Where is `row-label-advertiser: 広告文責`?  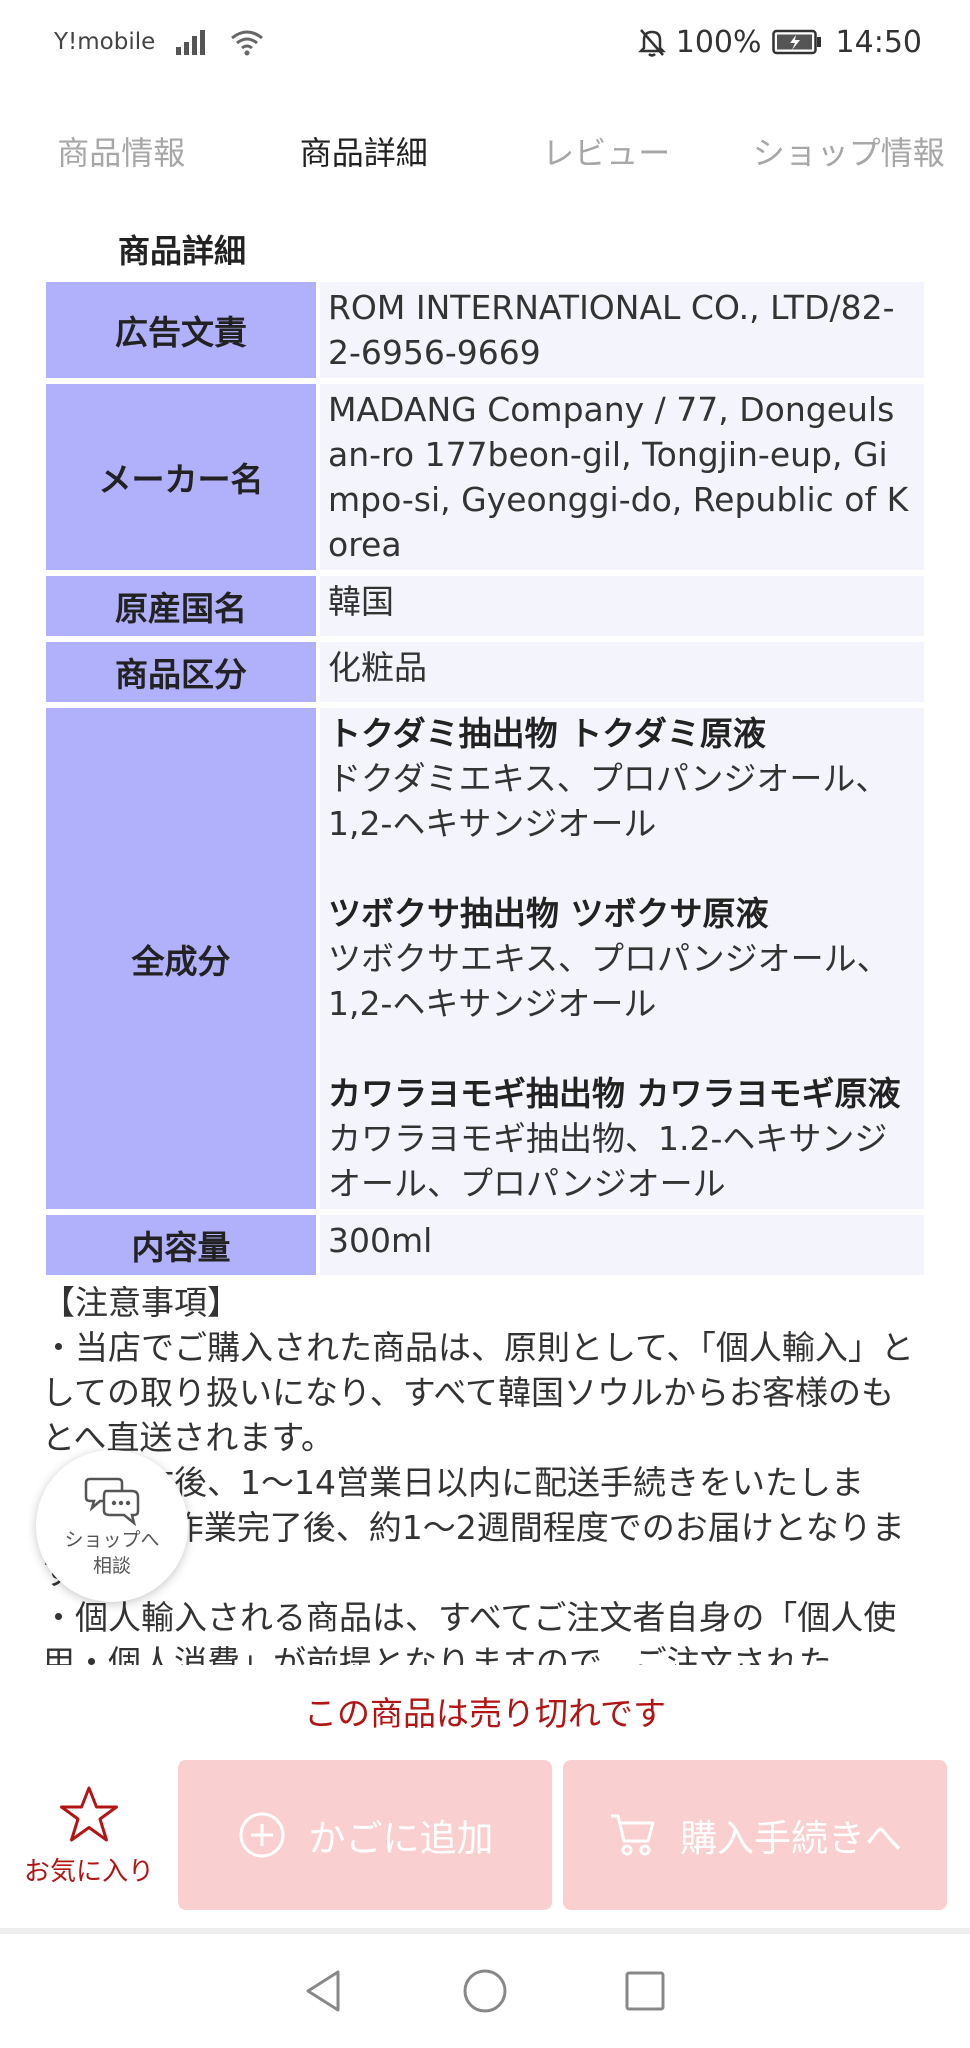
row-label-advertiser: 広告文責 is located at coordinates (183, 330).